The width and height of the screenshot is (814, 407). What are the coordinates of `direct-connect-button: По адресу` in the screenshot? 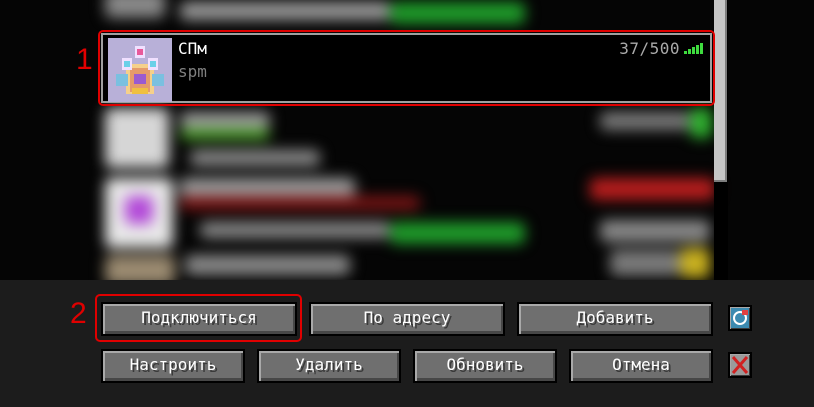 It's located at (407, 319).